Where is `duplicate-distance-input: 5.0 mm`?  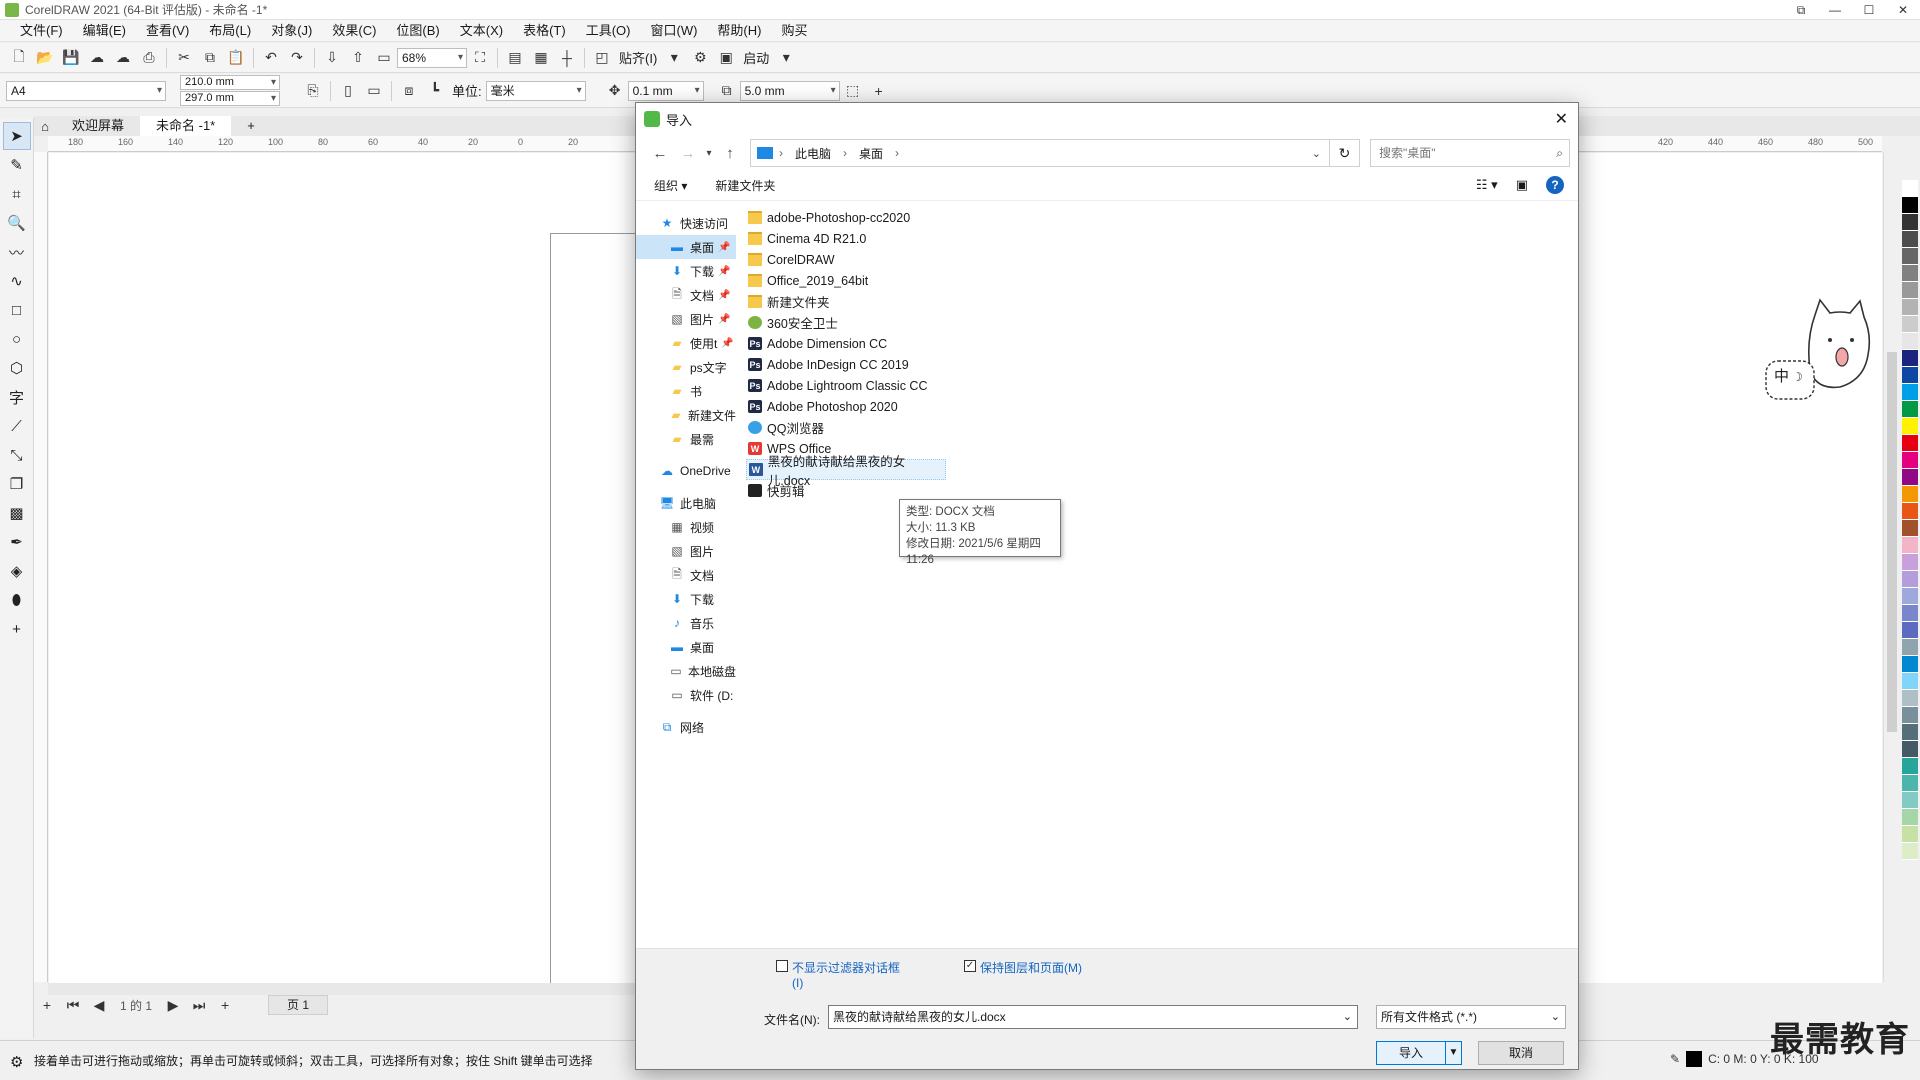 duplicate-distance-input: 5.0 mm is located at coordinates (789, 90).